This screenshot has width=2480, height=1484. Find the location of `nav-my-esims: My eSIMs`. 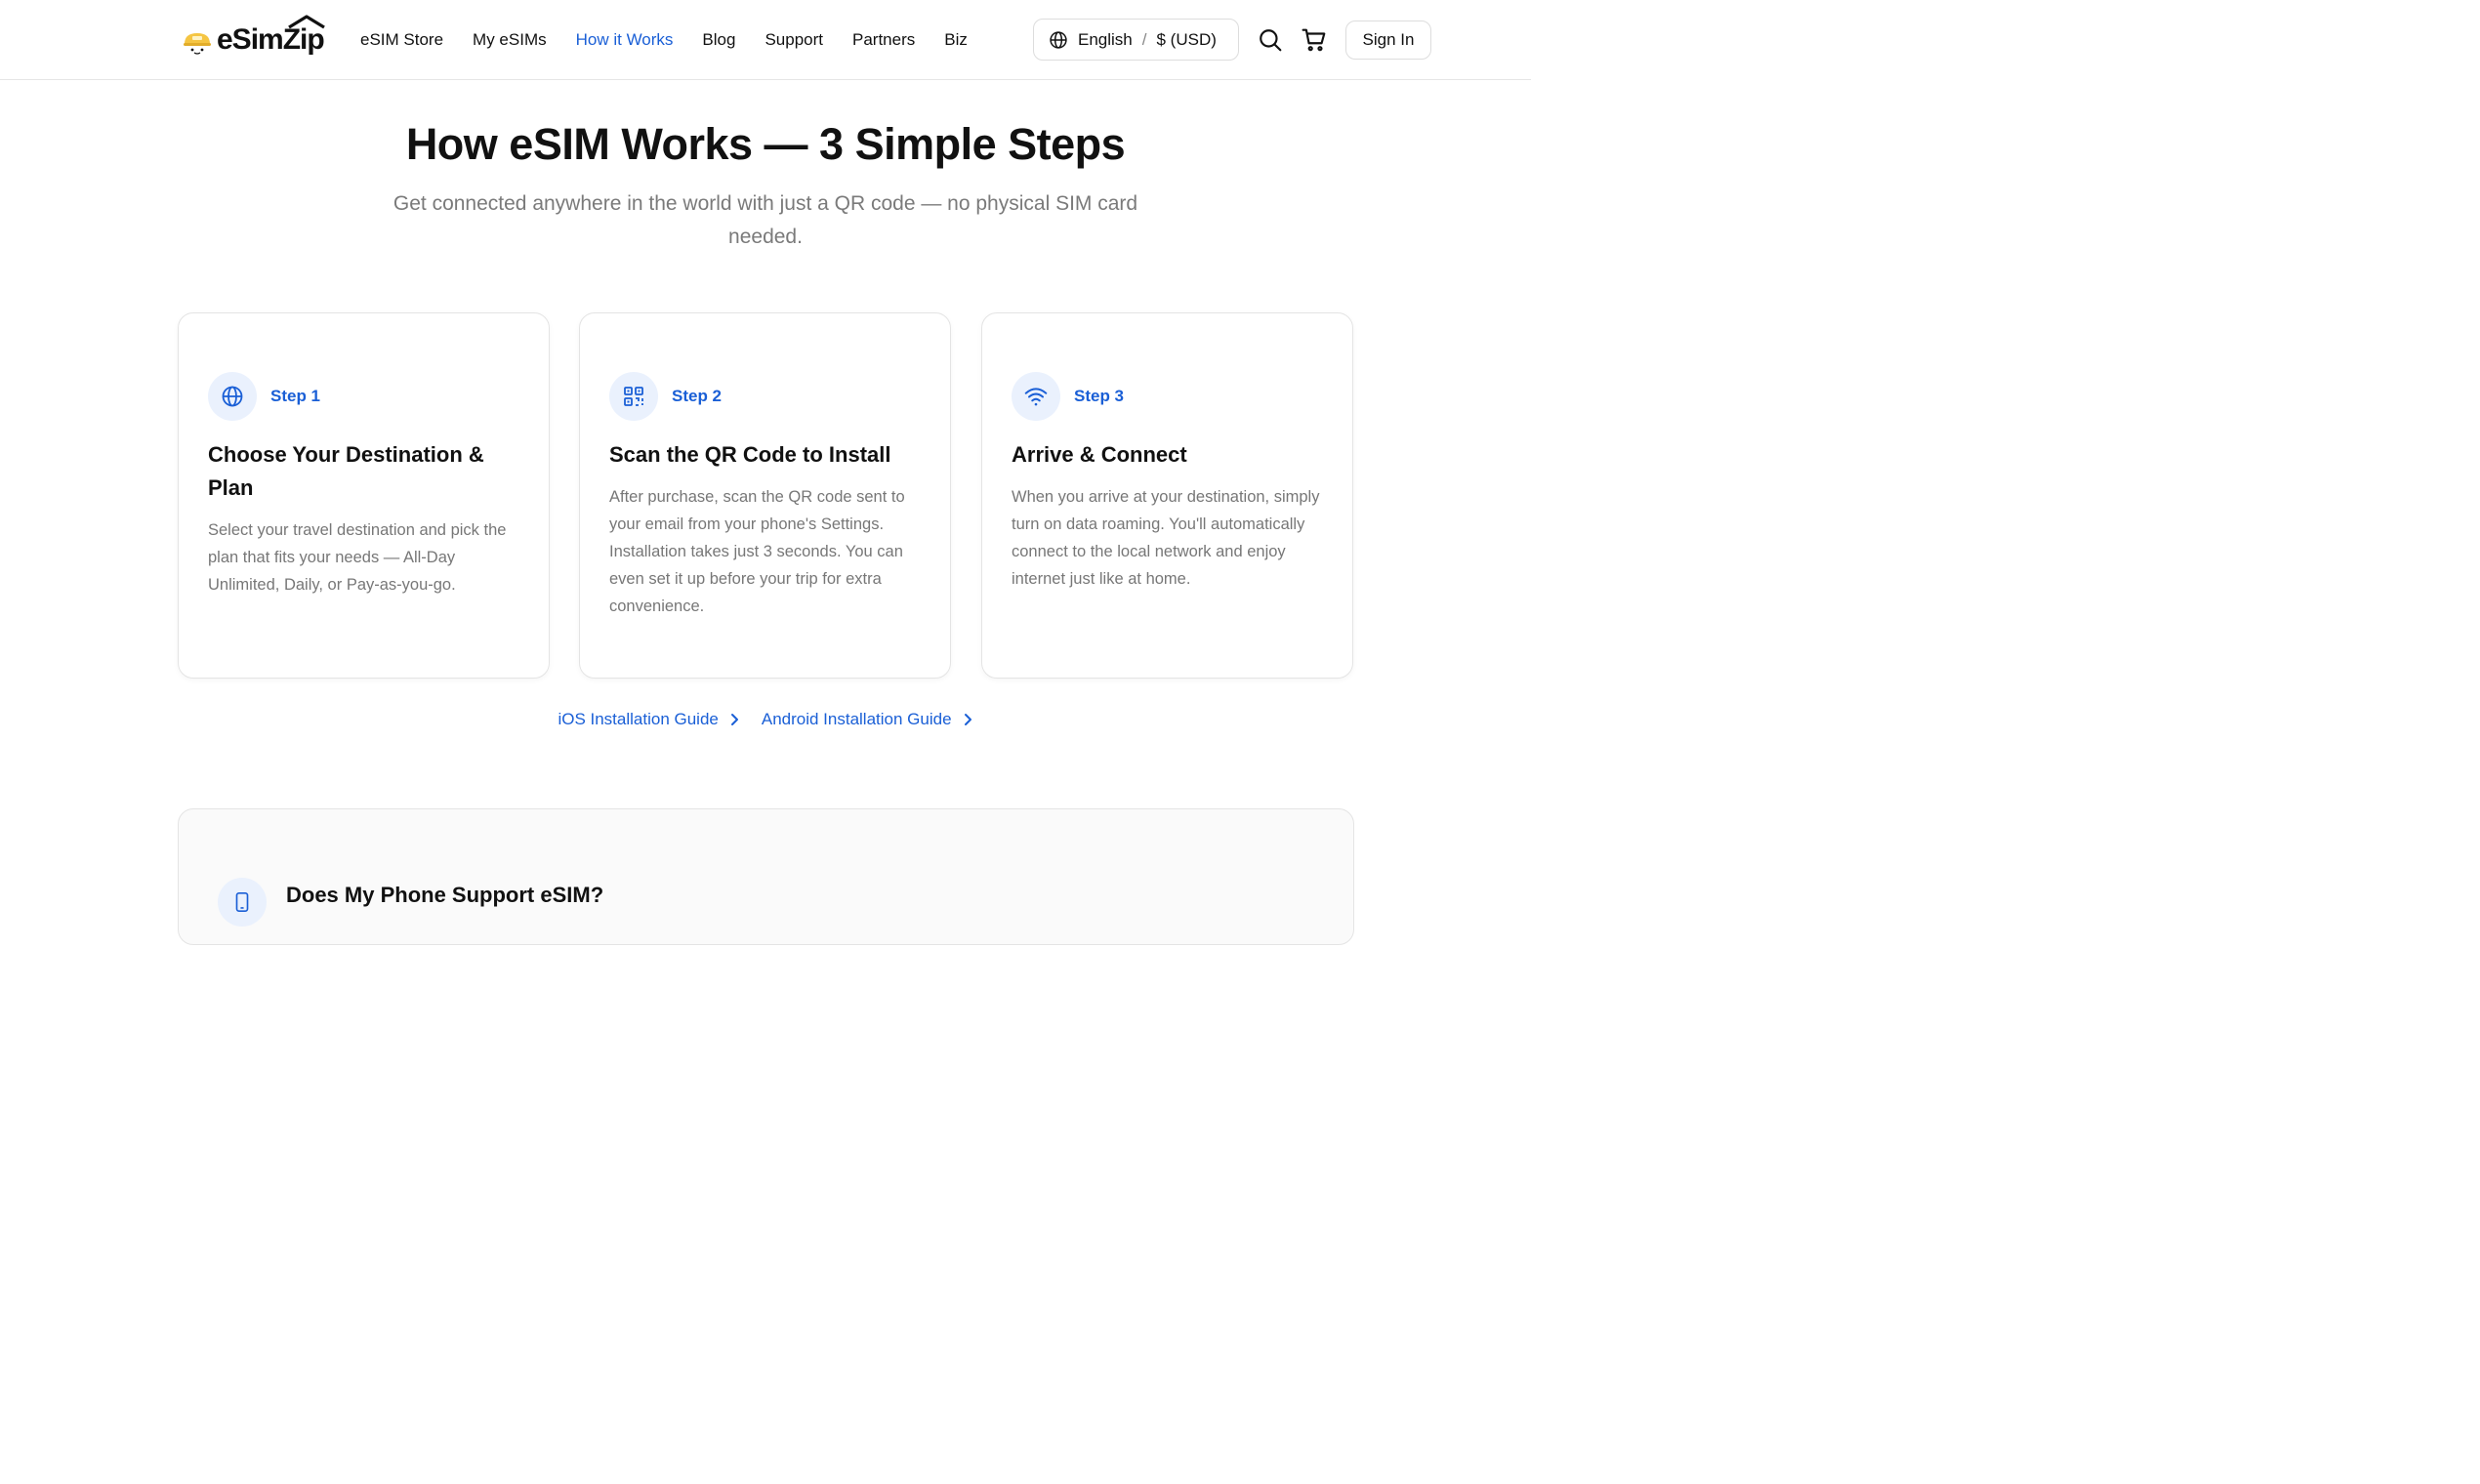

nav-my-esims: My eSIMs is located at coordinates (510, 40).